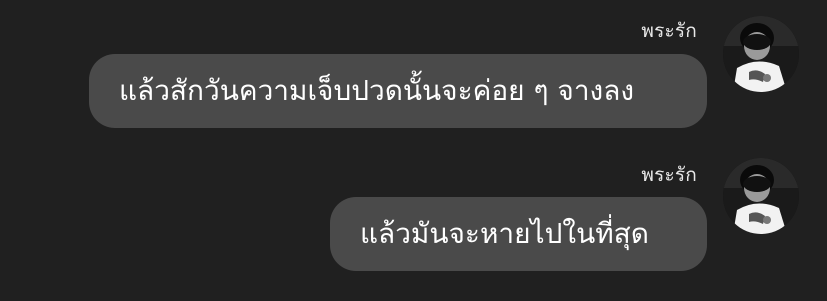  I want to click on message-bubble: แล้วมันจะหายไปในที่สุด, so click(518, 234).